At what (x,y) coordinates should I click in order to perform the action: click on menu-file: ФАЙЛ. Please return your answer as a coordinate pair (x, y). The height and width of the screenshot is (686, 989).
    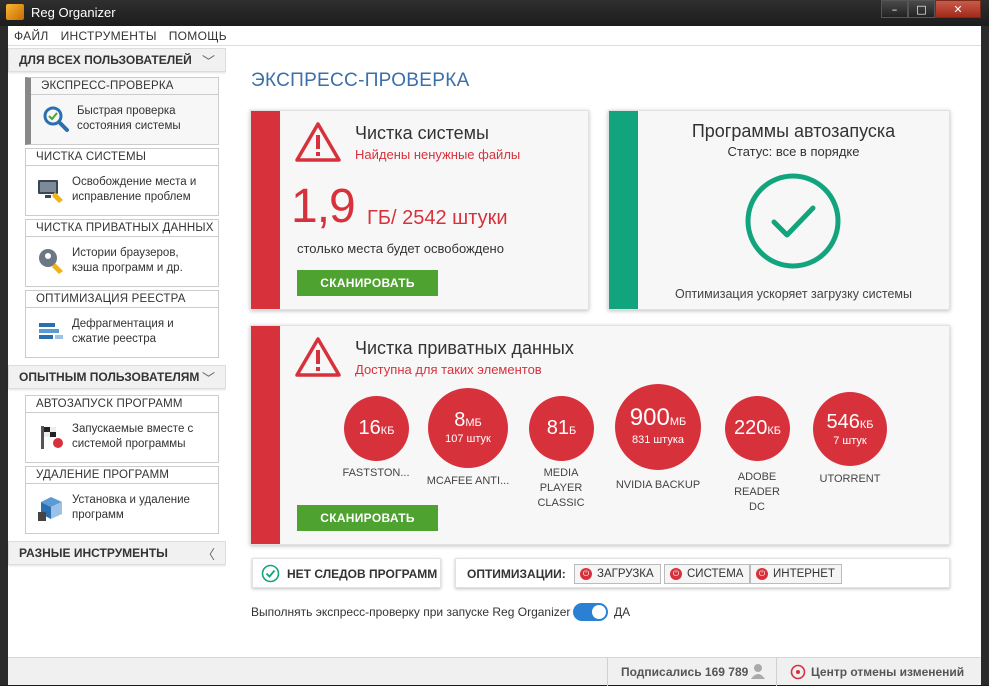
    Looking at the image, I should click on (31, 36).